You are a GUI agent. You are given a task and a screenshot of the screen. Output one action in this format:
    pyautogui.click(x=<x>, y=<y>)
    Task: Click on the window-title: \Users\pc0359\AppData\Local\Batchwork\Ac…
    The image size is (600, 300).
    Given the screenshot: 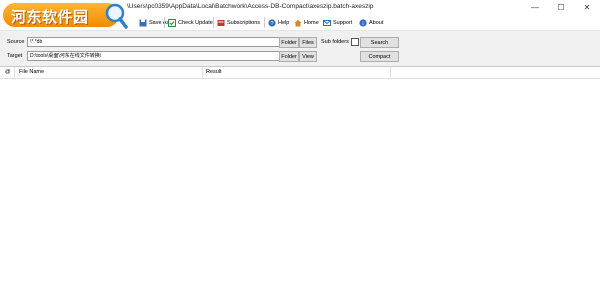 What is the action you would take?
    pyautogui.click(x=250, y=6)
    